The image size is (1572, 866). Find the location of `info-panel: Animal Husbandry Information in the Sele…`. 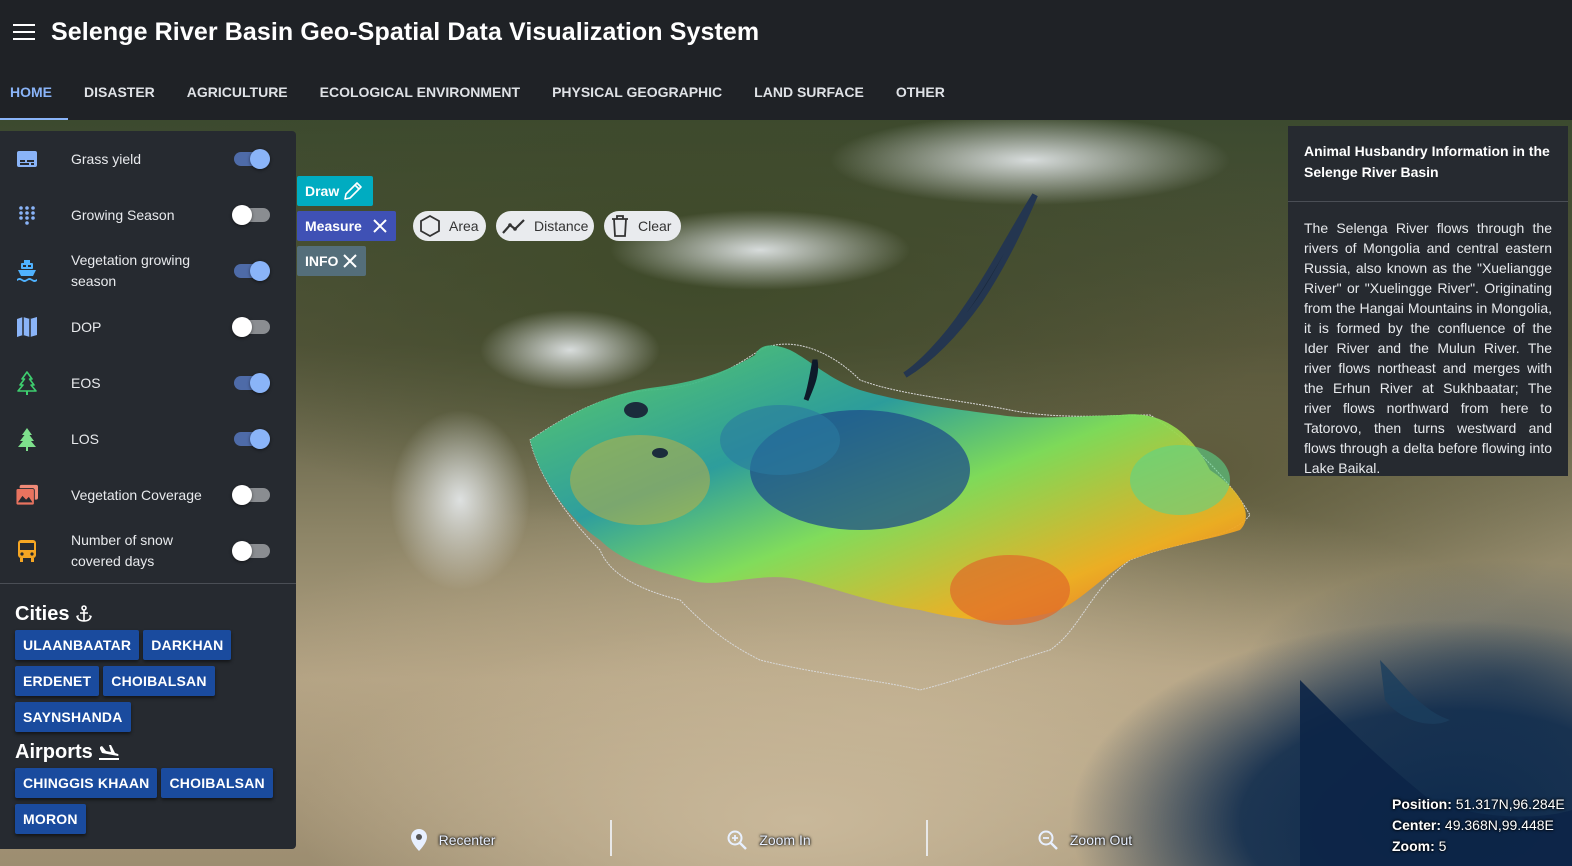

info-panel: Animal Husbandry Information in the Sele… is located at coordinates (1428, 301).